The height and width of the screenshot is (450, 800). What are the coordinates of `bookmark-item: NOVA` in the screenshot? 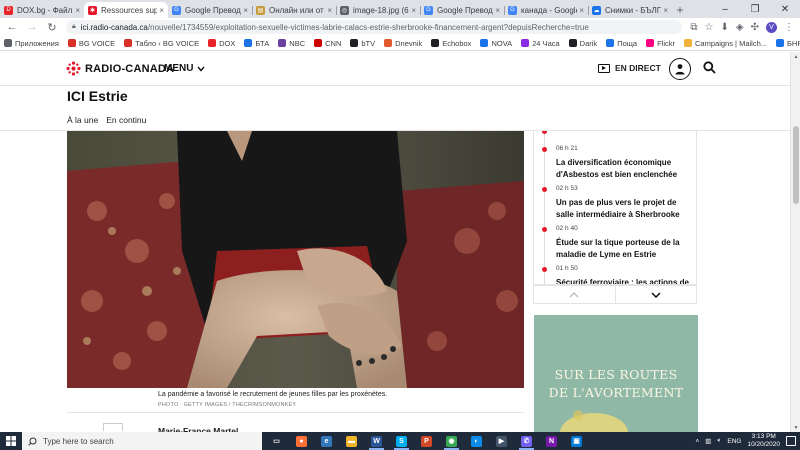 It's located at (496, 43).